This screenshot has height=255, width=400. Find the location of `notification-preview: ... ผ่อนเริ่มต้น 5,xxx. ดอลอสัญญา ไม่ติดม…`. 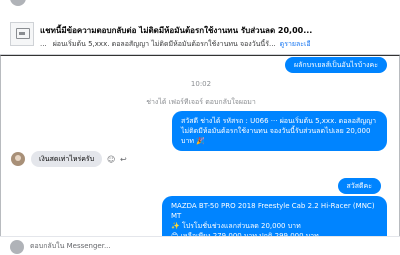

notification-preview: ... ผ่อนเริ่มต้น 5,xxx. ดอลอสัญญา ไม่ติดม… is located at coordinates (215, 44).